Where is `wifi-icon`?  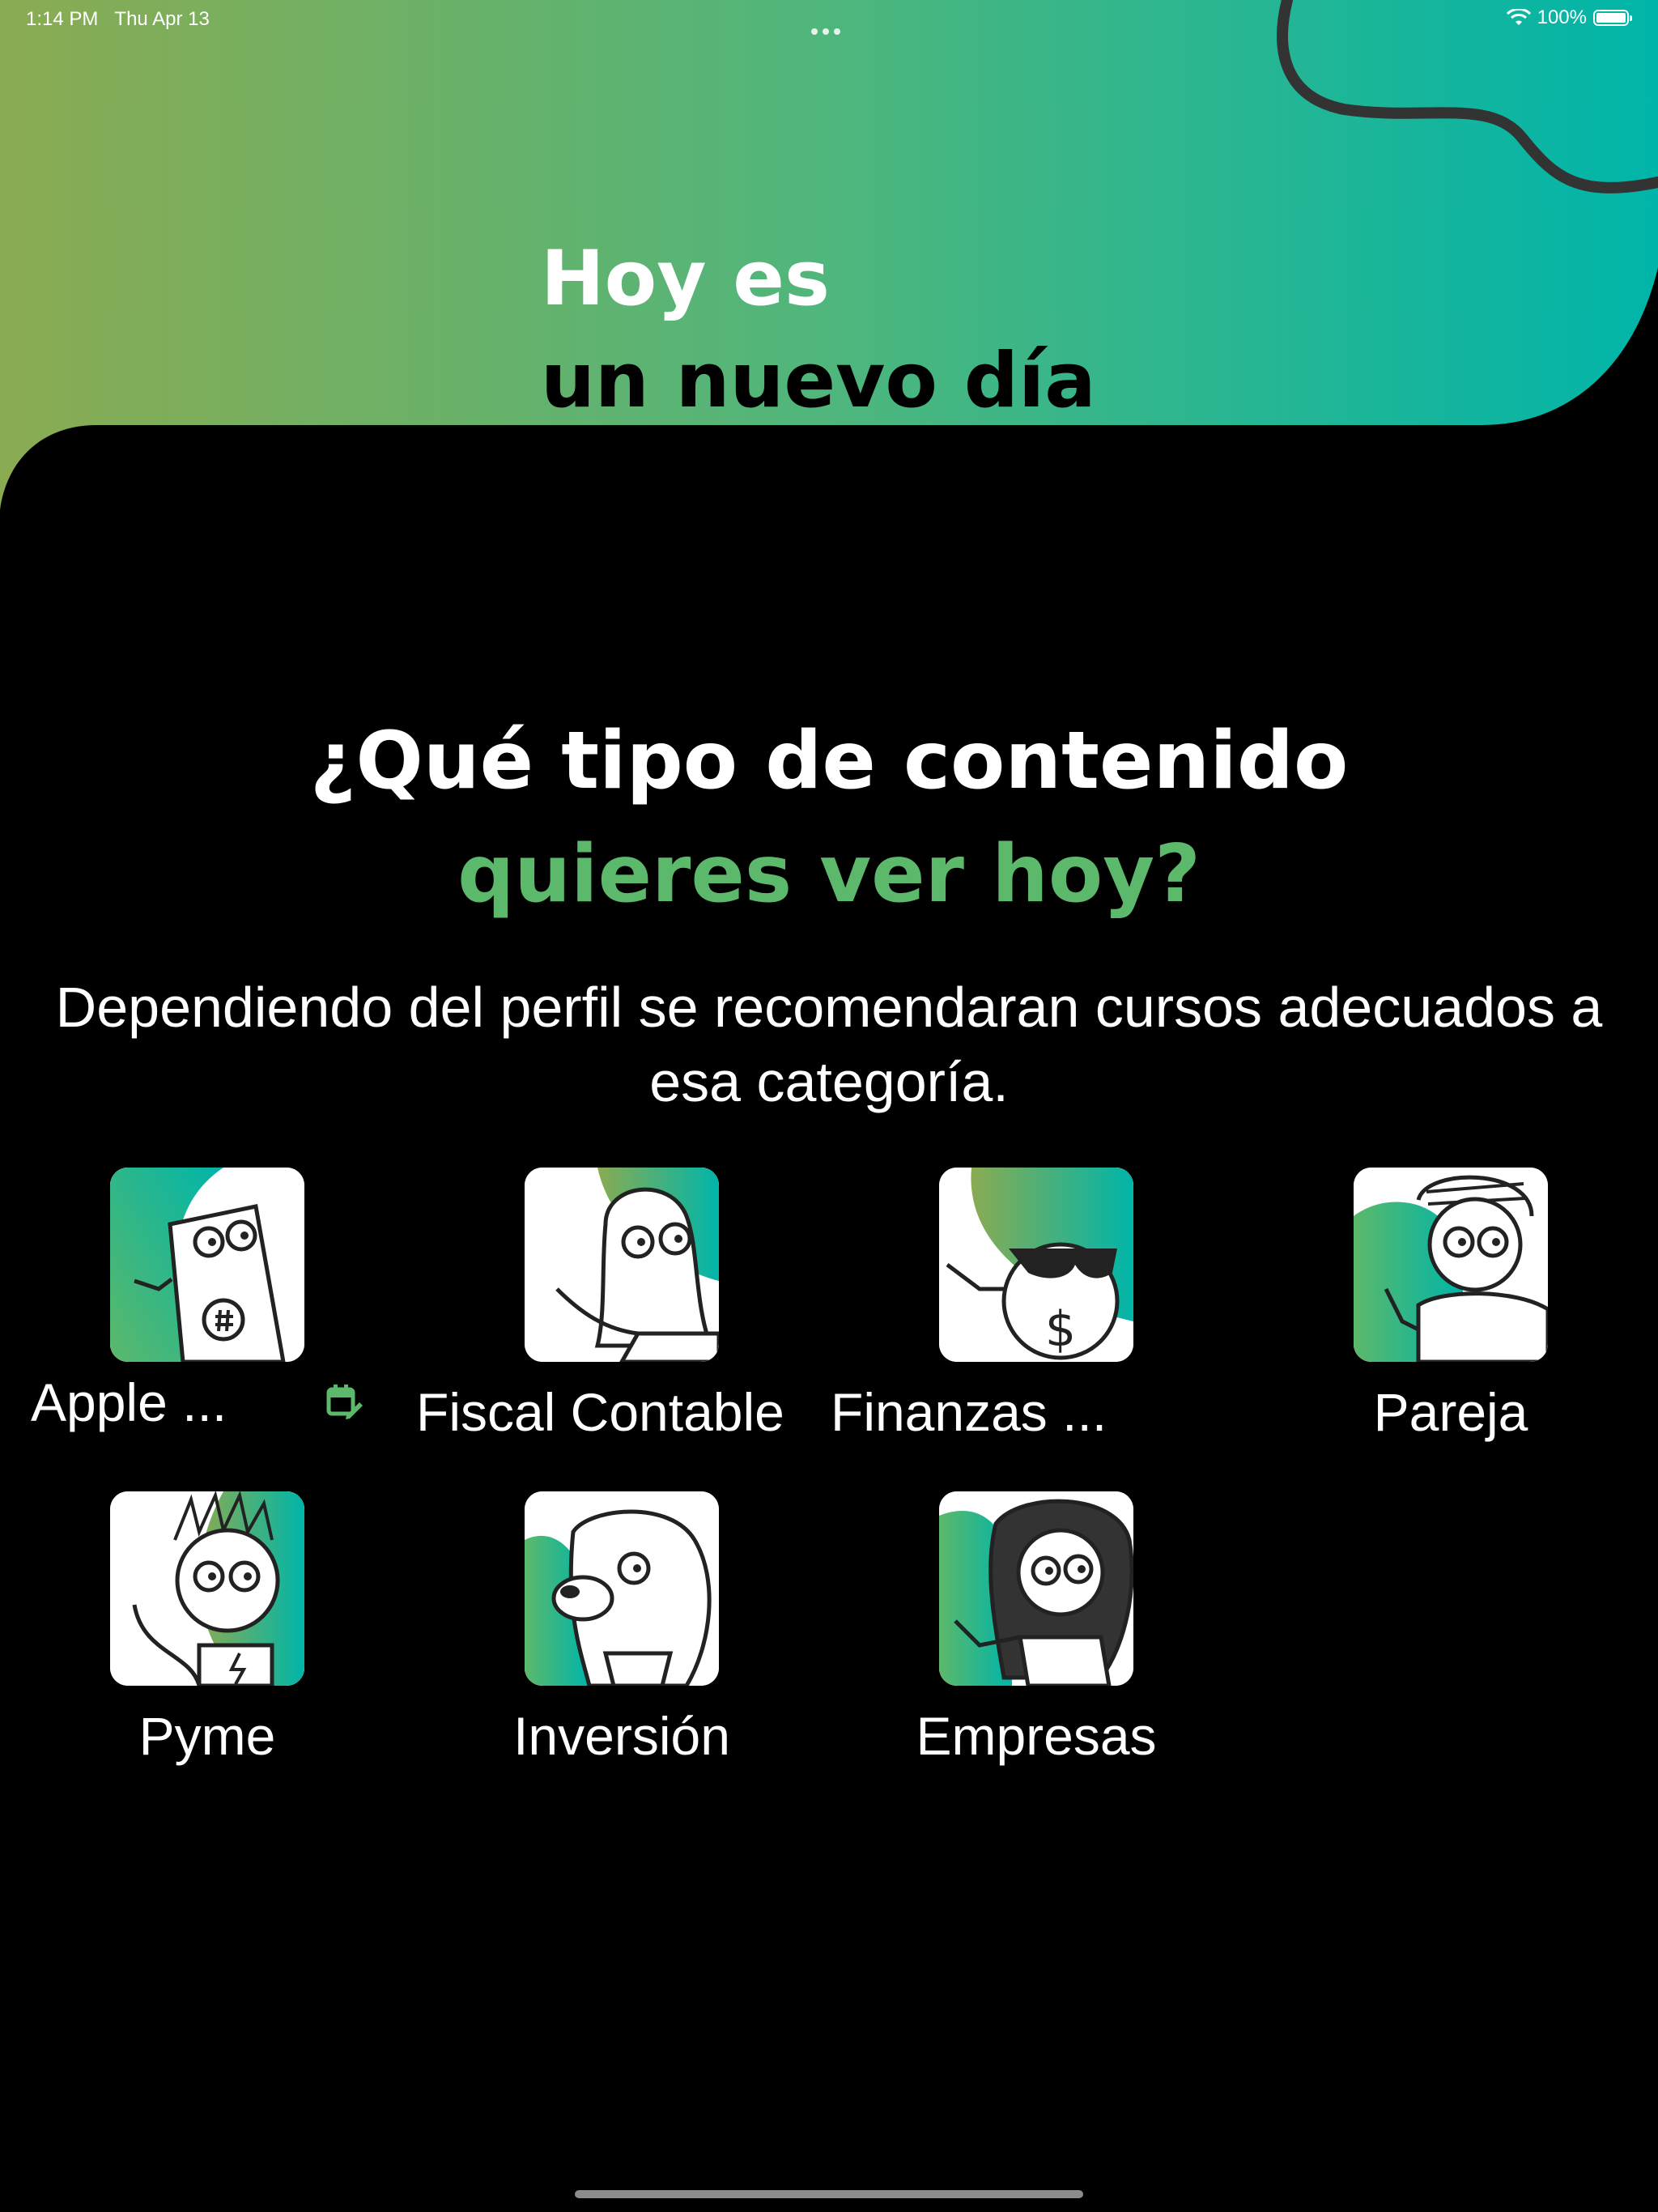 wifi-icon is located at coordinates (1518, 17).